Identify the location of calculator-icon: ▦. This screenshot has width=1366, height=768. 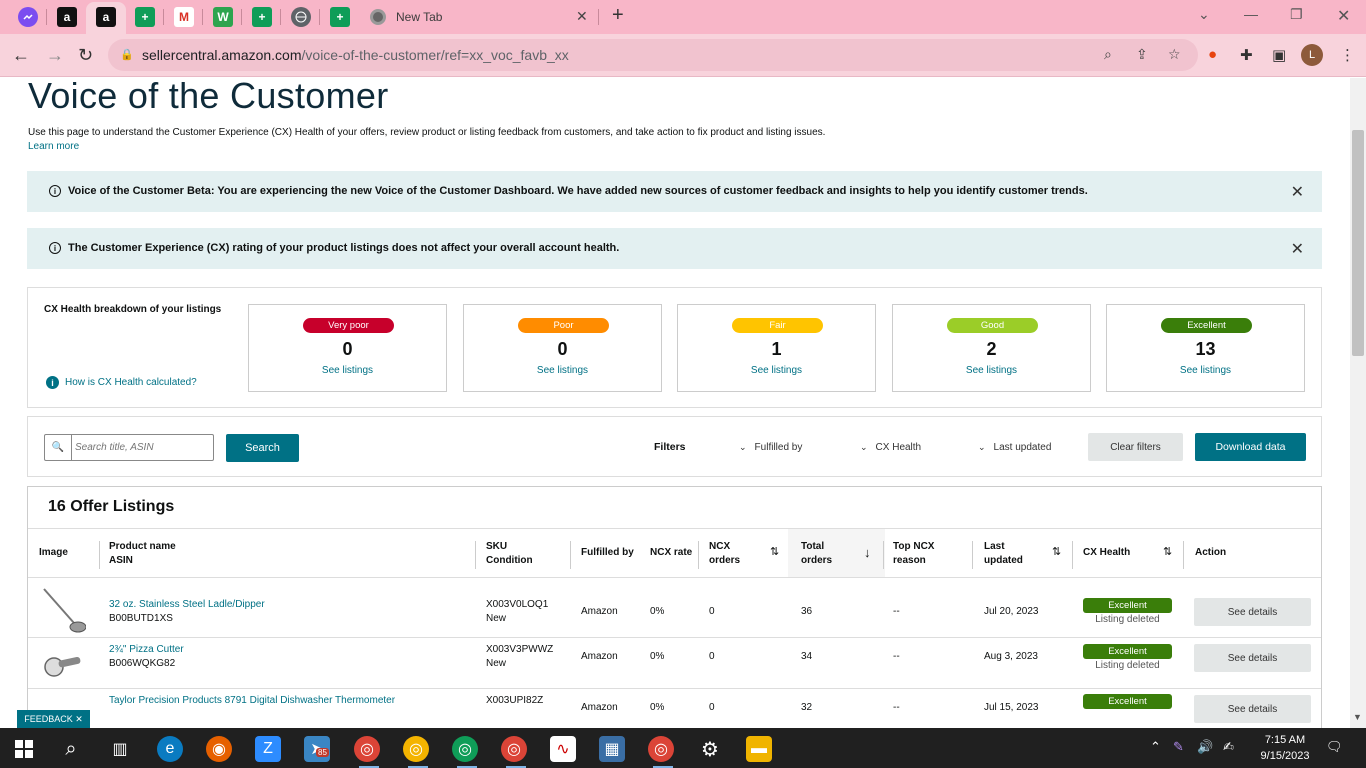
(612, 749).